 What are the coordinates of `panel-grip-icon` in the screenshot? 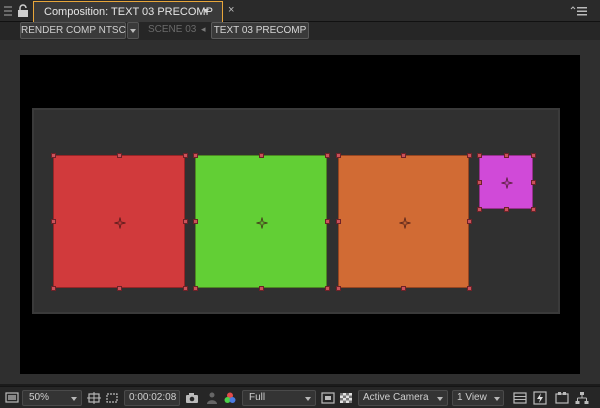 It's located at (8, 11).